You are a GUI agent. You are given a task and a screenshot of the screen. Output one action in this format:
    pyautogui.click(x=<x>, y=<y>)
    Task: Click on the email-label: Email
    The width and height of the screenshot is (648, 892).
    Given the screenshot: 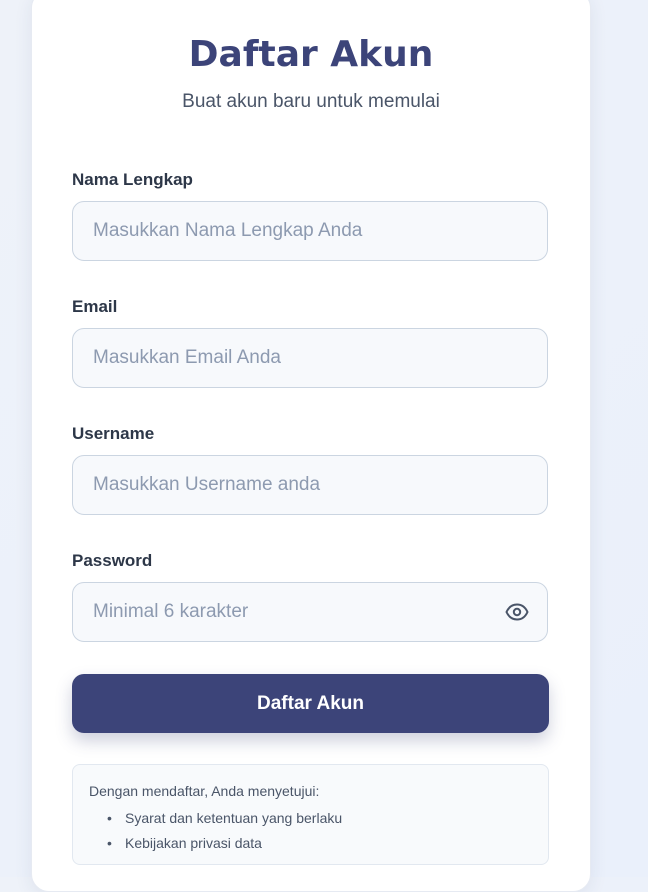 What is the action you would take?
    pyautogui.click(x=95, y=306)
    